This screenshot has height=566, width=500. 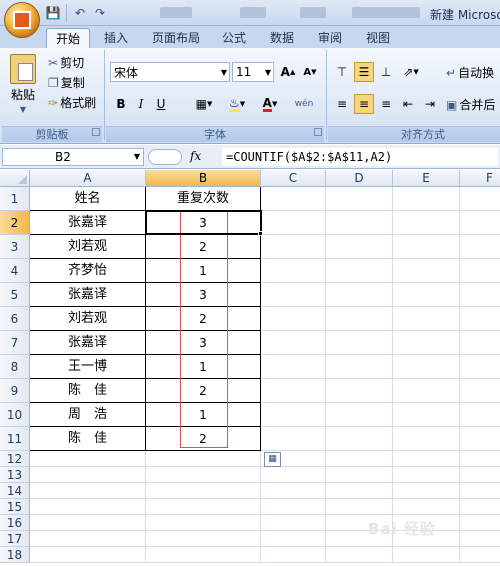 What do you see at coordinates (430, 104) in the screenshot?
I see `increase-indent-button: ⇥` at bounding box center [430, 104].